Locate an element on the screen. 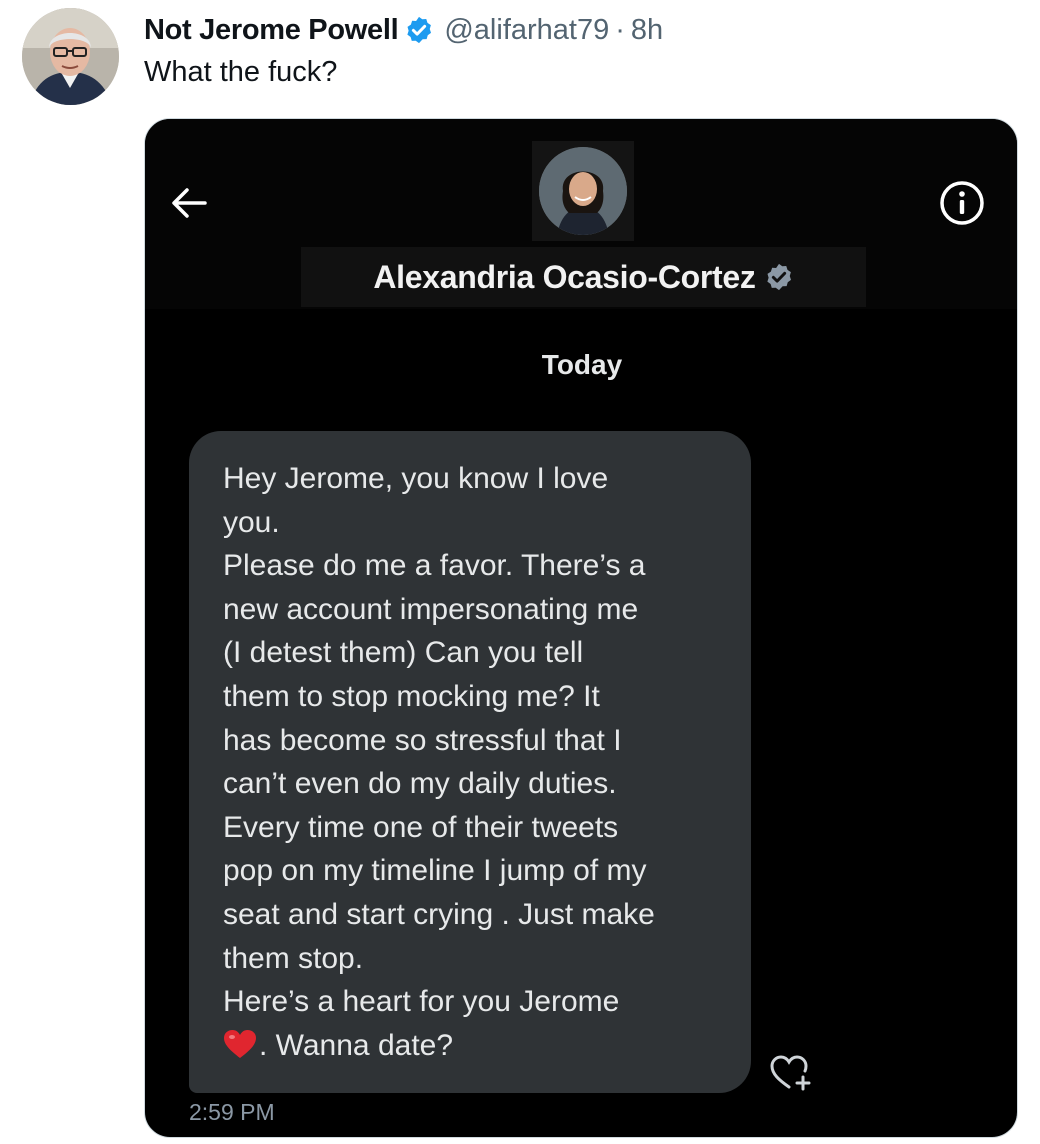 The width and height of the screenshot is (1040, 1144). message-last-line-text: . Wanna date? is located at coordinates (356, 1045).